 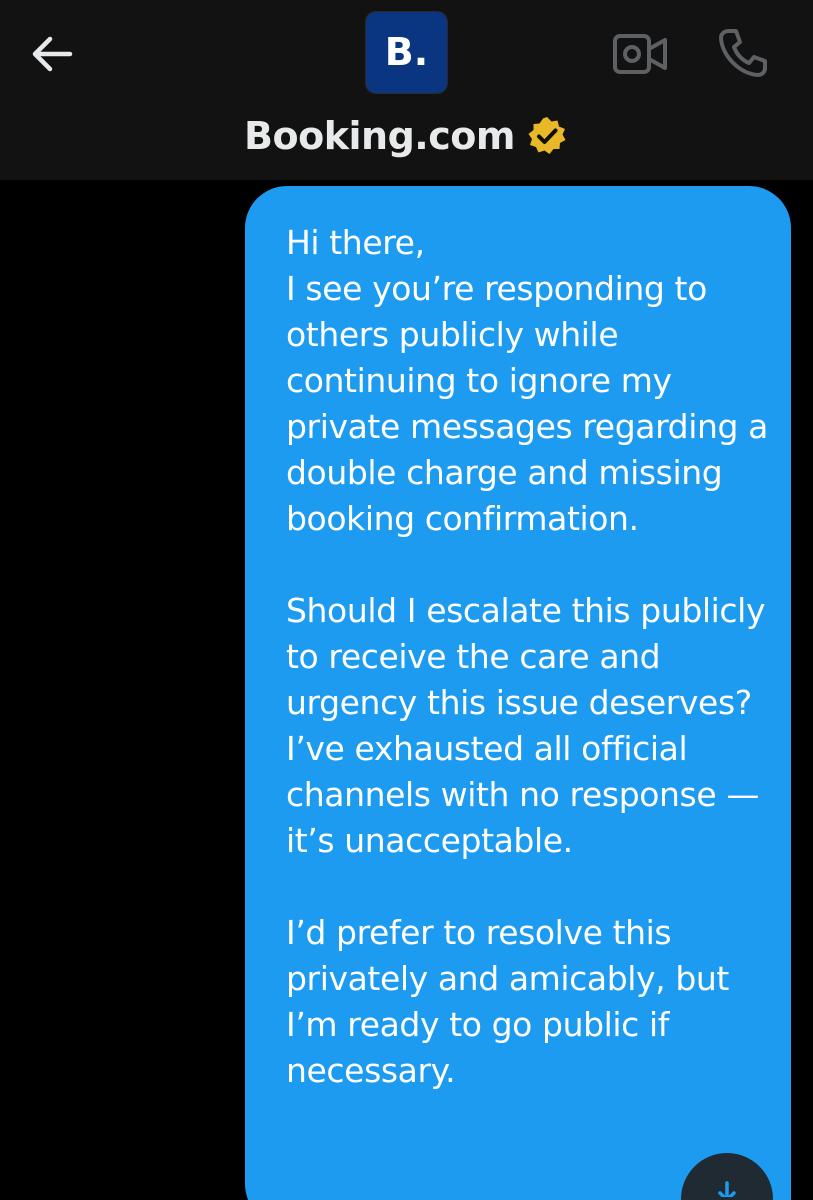 I want to click on avatar: B., so click(x=406, y=52).